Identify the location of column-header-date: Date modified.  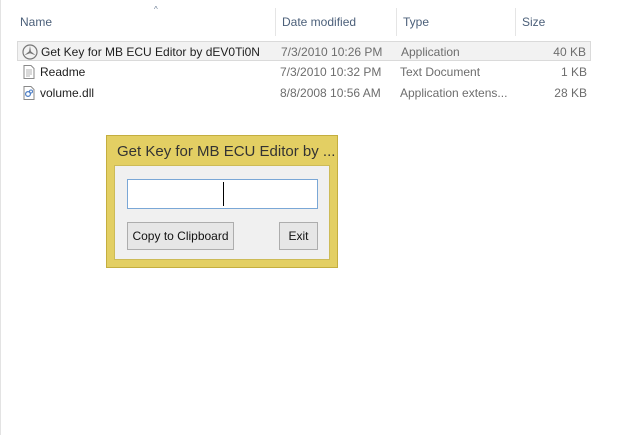
(335, 22).